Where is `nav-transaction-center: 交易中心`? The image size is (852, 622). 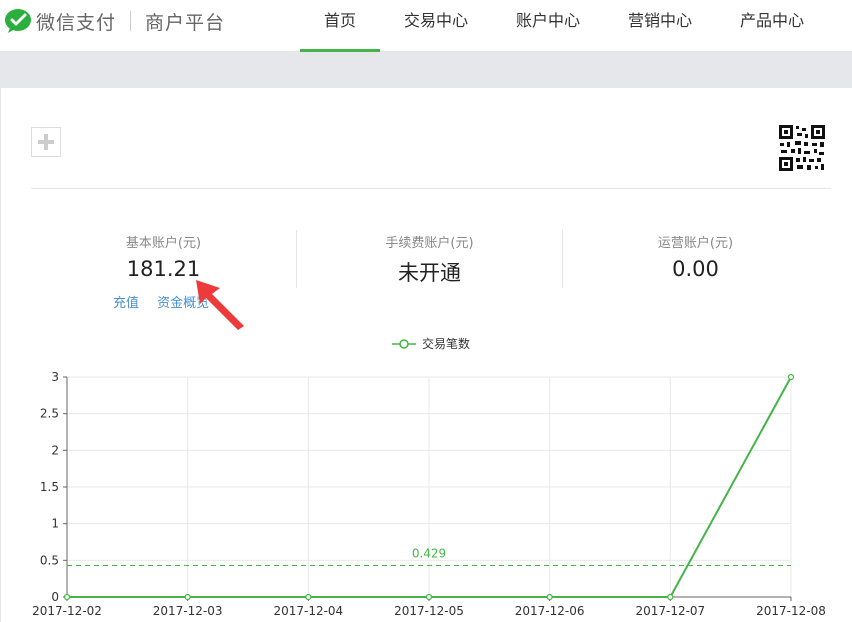
nav-transaction-center: 交易中心 is located at coordinates (436, 26).